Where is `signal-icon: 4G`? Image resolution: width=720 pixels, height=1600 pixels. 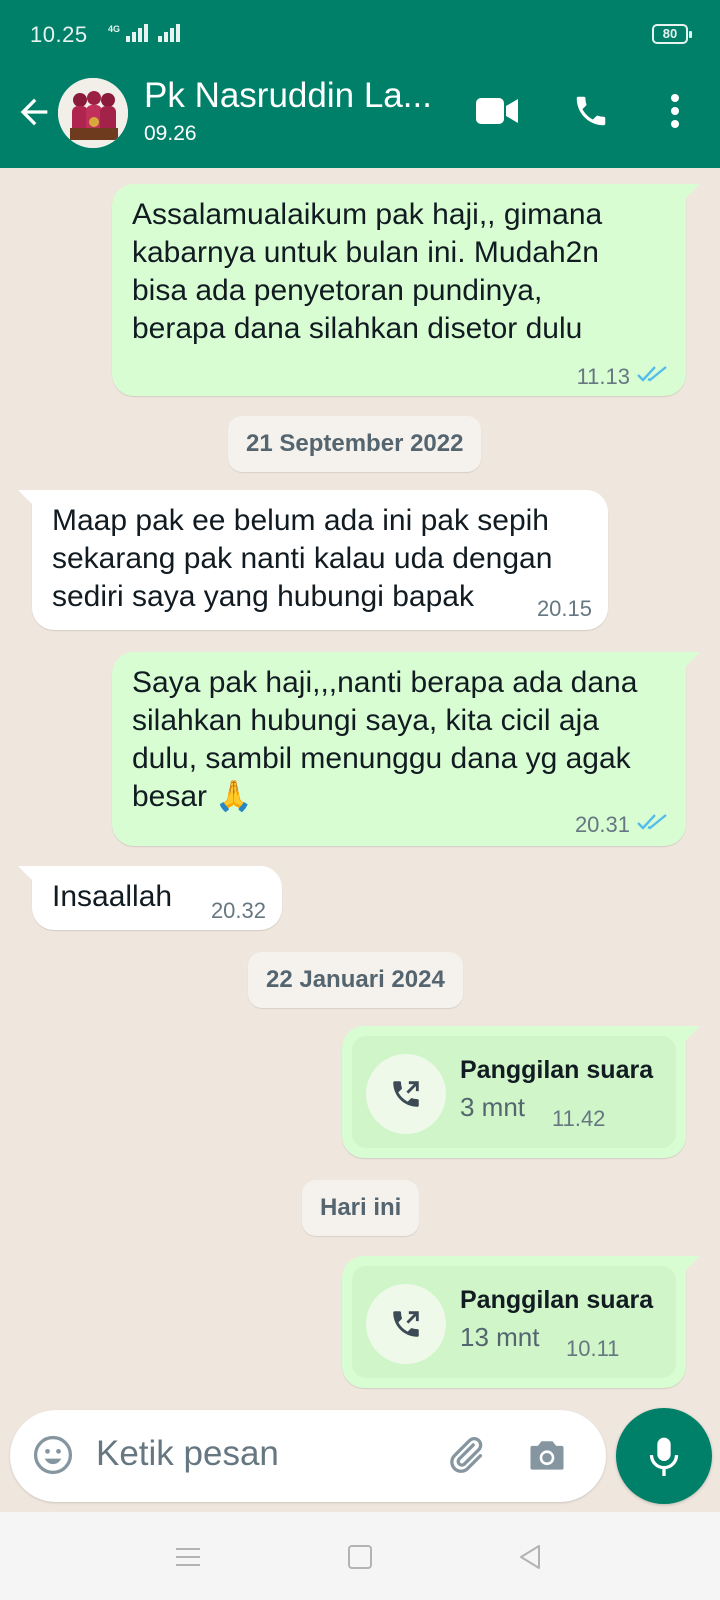 signal-icon: 4G is located at coordinates (144, 33).